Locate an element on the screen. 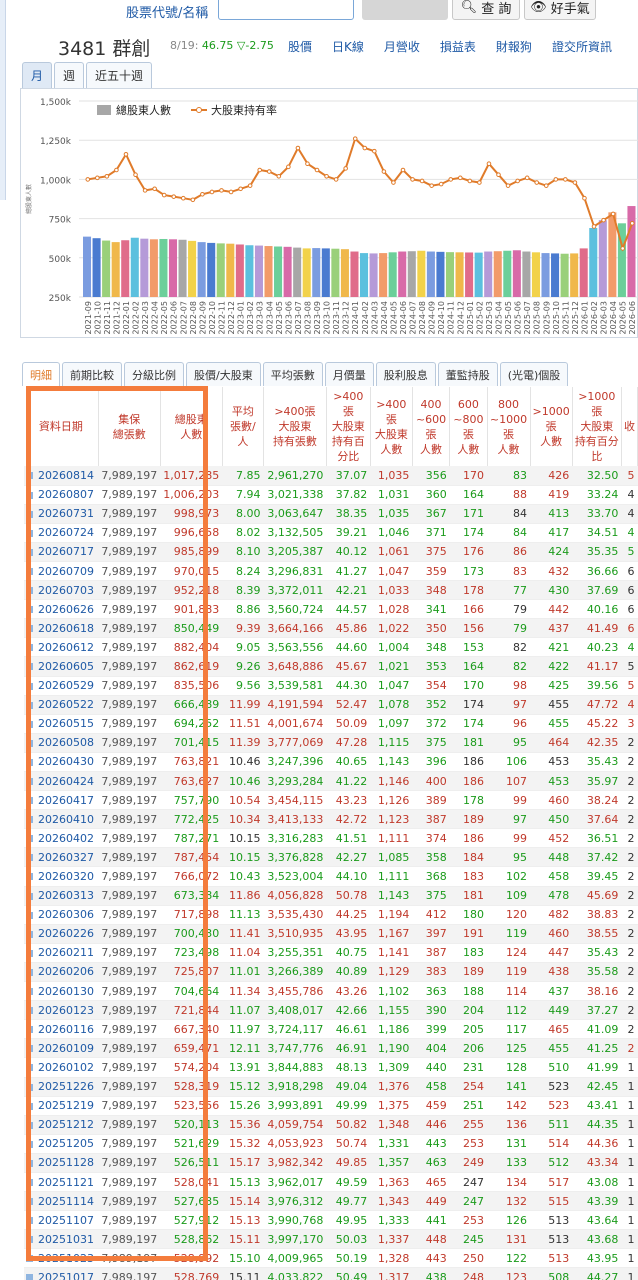 The height and width of the screenshot is (1280, 638). price-change: ▽-2.75 is located at coordinates (255, 45).